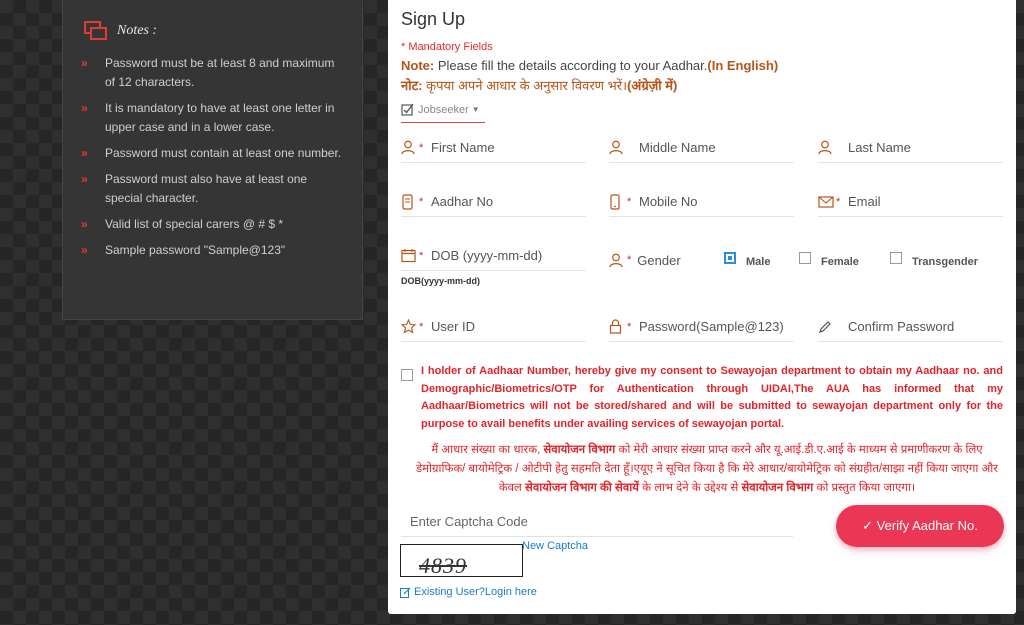 This screenshot has height=625, width=1024. What do you see at coordinates (469, 521) in the screenshot?
I see `captcha-placeholder: Enter Captcha Code` at bounding box center [469, 521].